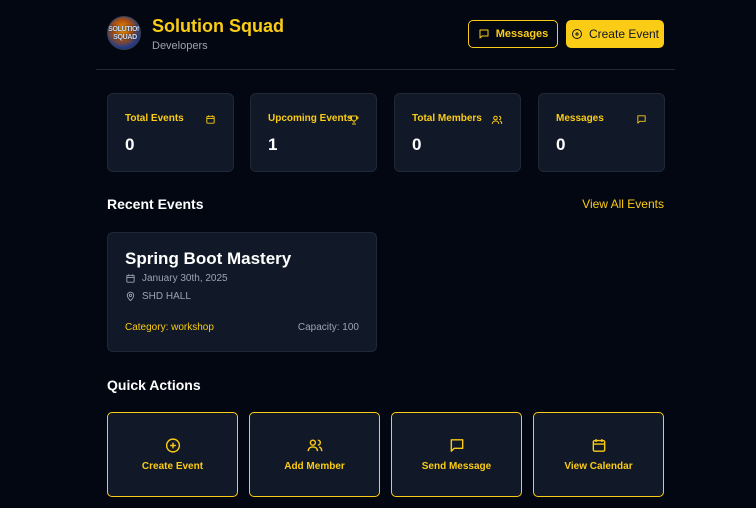  I want to click on view-all-events-link: View All Events, so click(623, 204).